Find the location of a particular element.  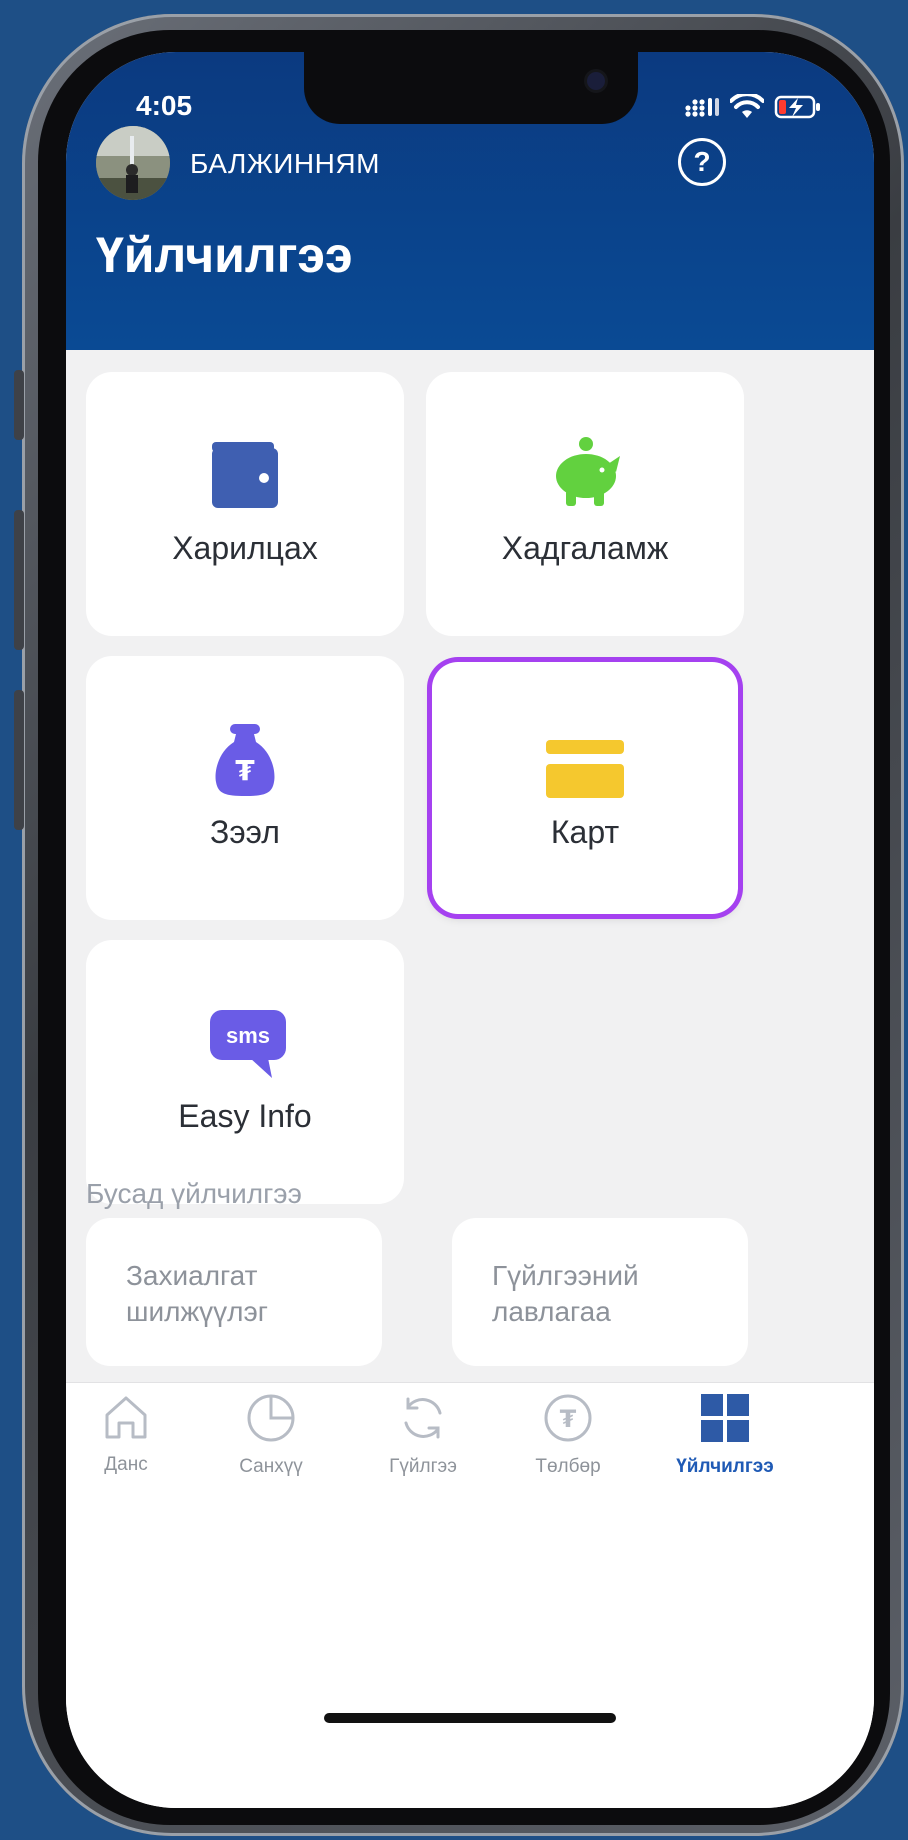

page-title: Үйлчилгээ is located at coordinates (224, 255).